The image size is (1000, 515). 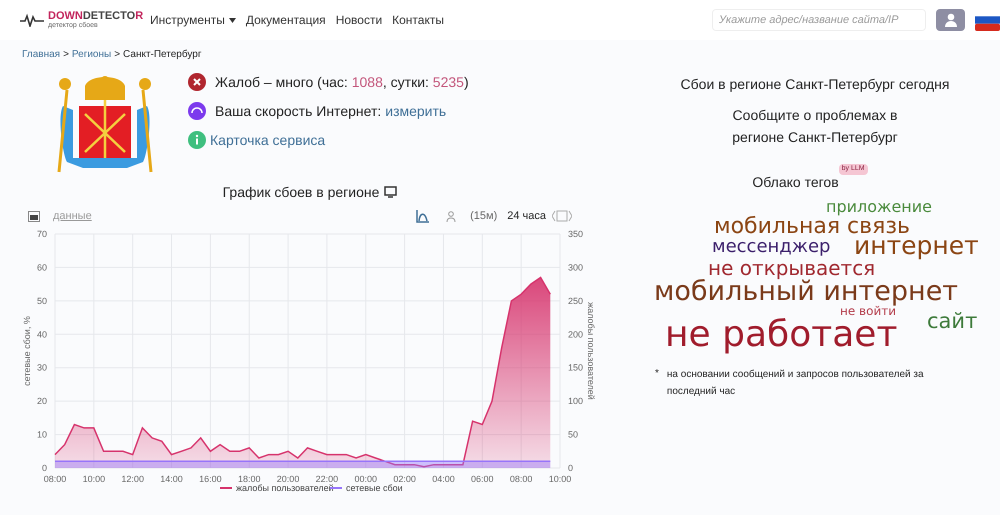 I want to click on axis-tick-label: 04:00, so click(x=443, y=479).